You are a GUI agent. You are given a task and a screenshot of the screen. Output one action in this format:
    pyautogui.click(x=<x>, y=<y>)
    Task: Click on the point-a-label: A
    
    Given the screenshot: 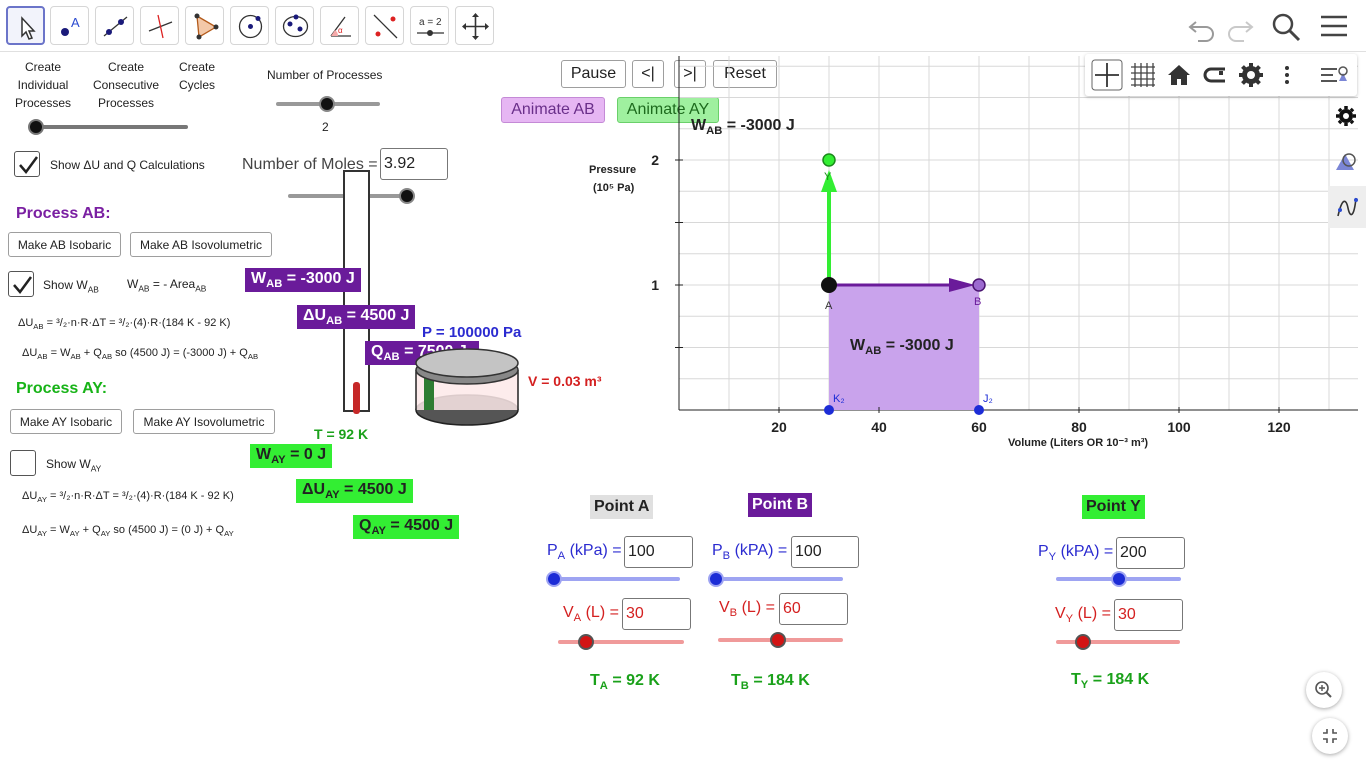 What is the action you would take?
    pyautogui.click(x=829, y=306)
    